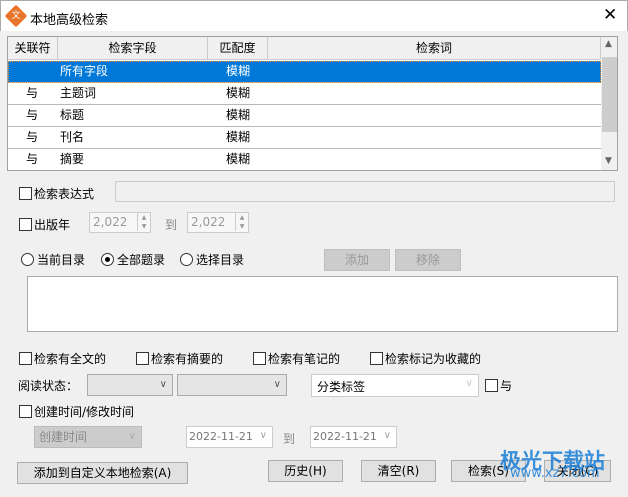 The height and width of the screenshot is (497, 628). What do you see at coordinates (365, 191) in the screenshot?
I see `expression-input` at bounding box center [365, 191].